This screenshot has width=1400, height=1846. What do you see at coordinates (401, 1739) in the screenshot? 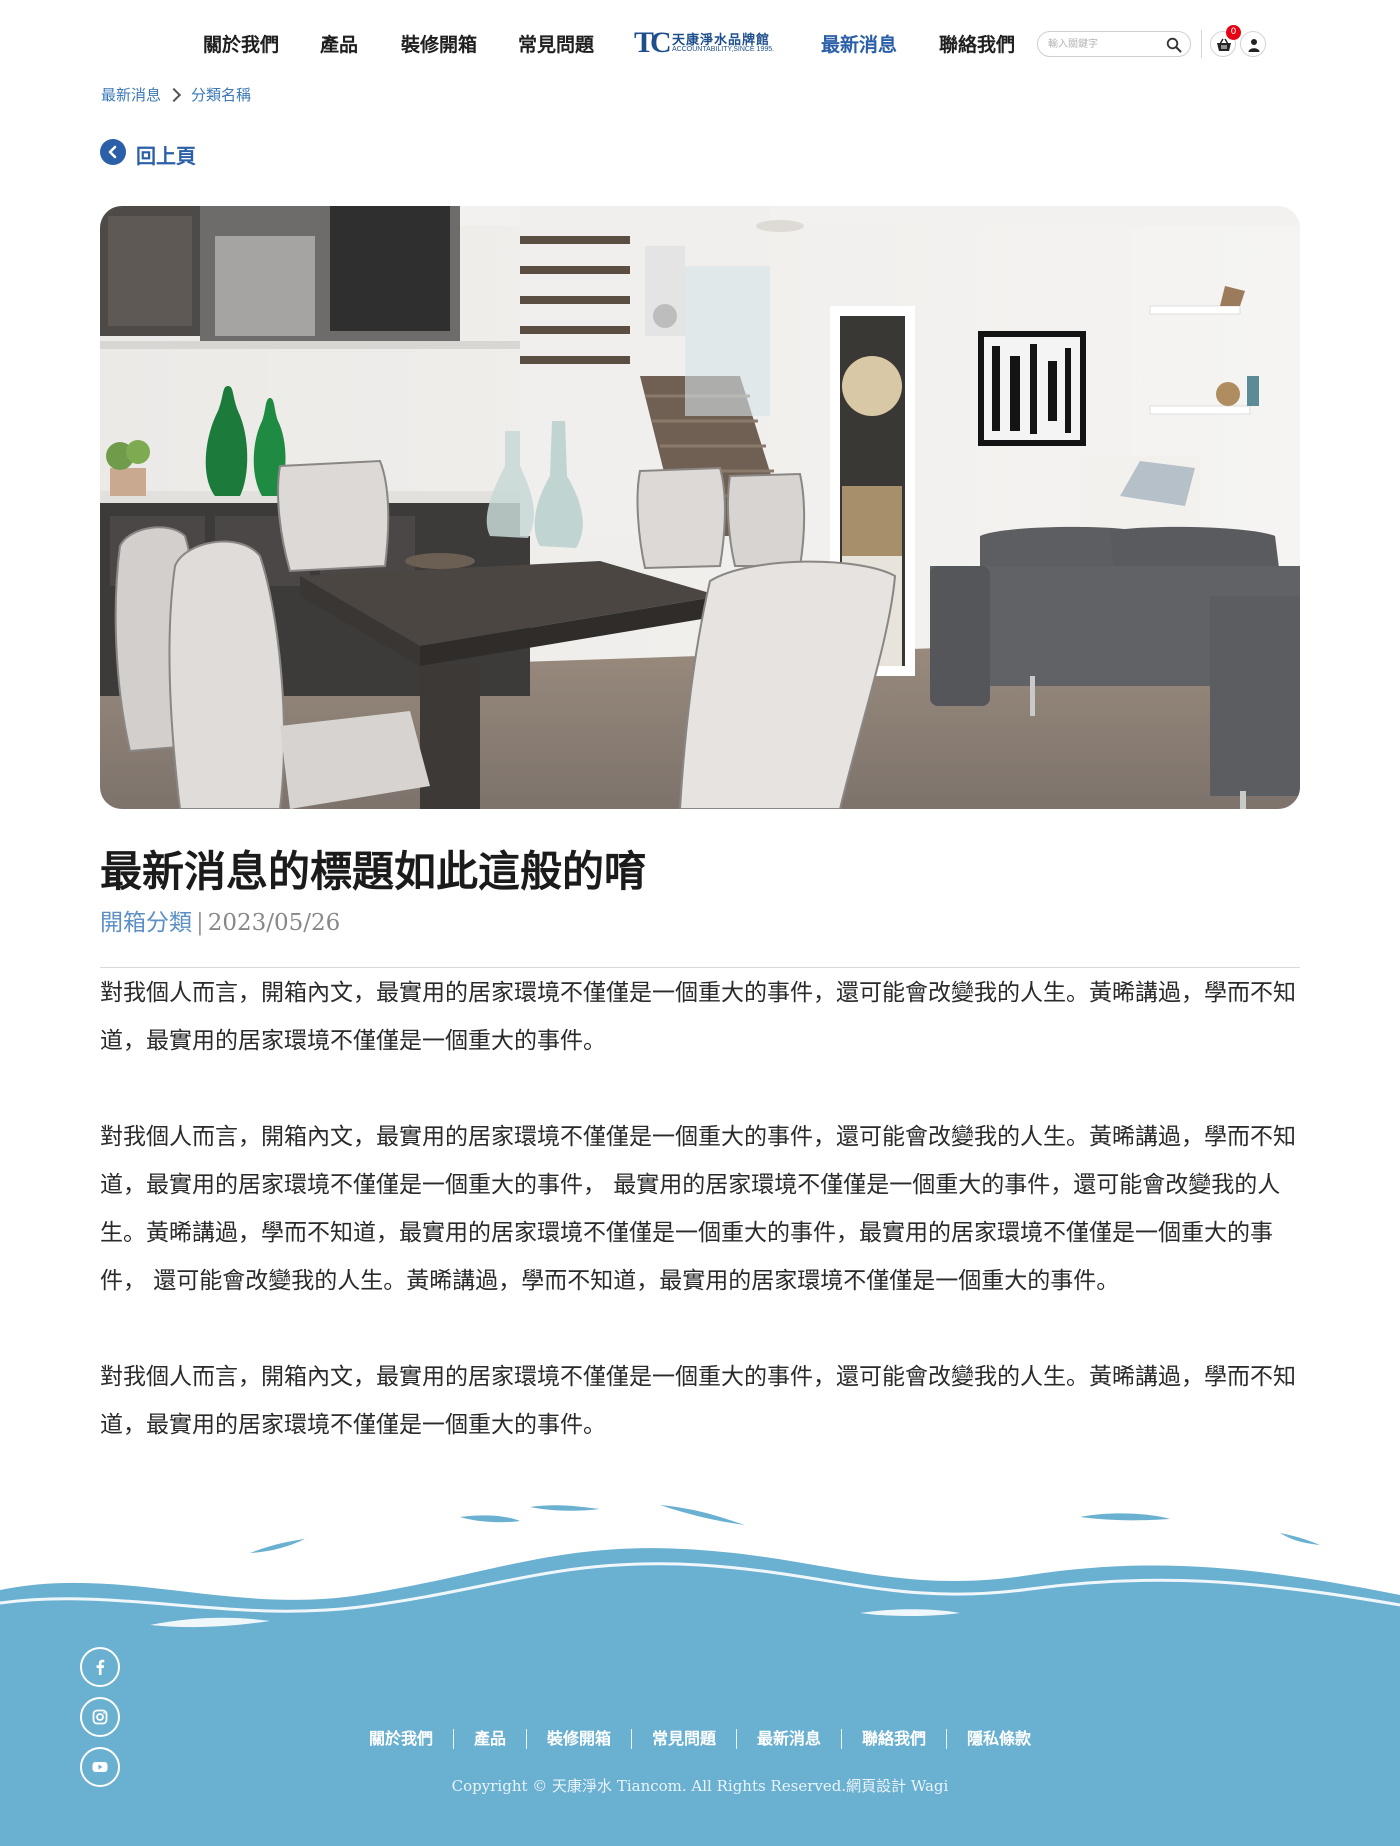
I see `footer-link-about: 關於我們` at bounding box center [401, 1739].